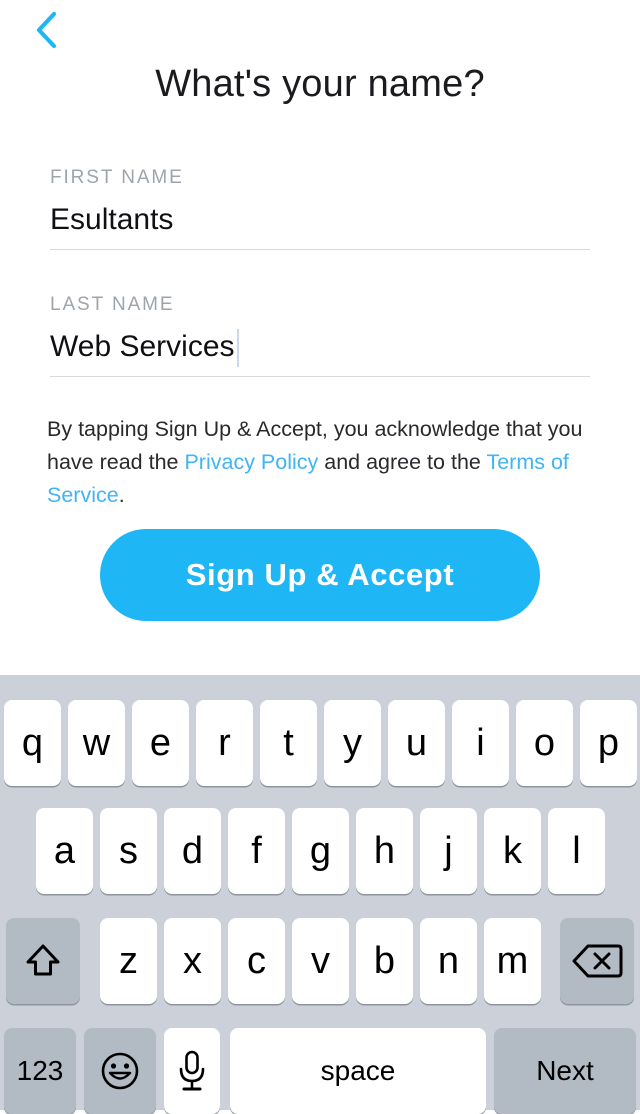  I want to click on key-o: o, so click(544, 743).